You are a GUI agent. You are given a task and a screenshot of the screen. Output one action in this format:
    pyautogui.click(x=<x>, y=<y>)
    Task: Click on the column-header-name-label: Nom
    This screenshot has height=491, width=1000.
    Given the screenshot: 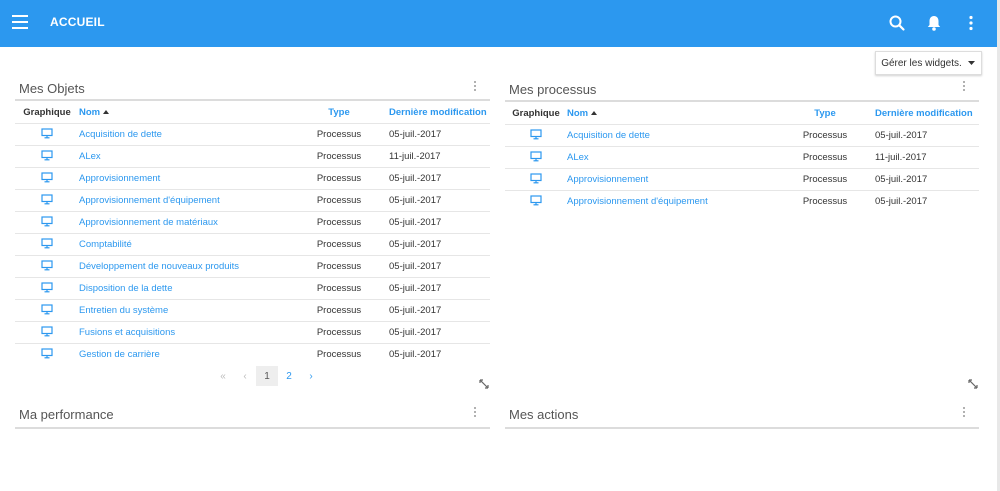 What is the action you would take?
    pyautogui.click(x=90, y=112)
    